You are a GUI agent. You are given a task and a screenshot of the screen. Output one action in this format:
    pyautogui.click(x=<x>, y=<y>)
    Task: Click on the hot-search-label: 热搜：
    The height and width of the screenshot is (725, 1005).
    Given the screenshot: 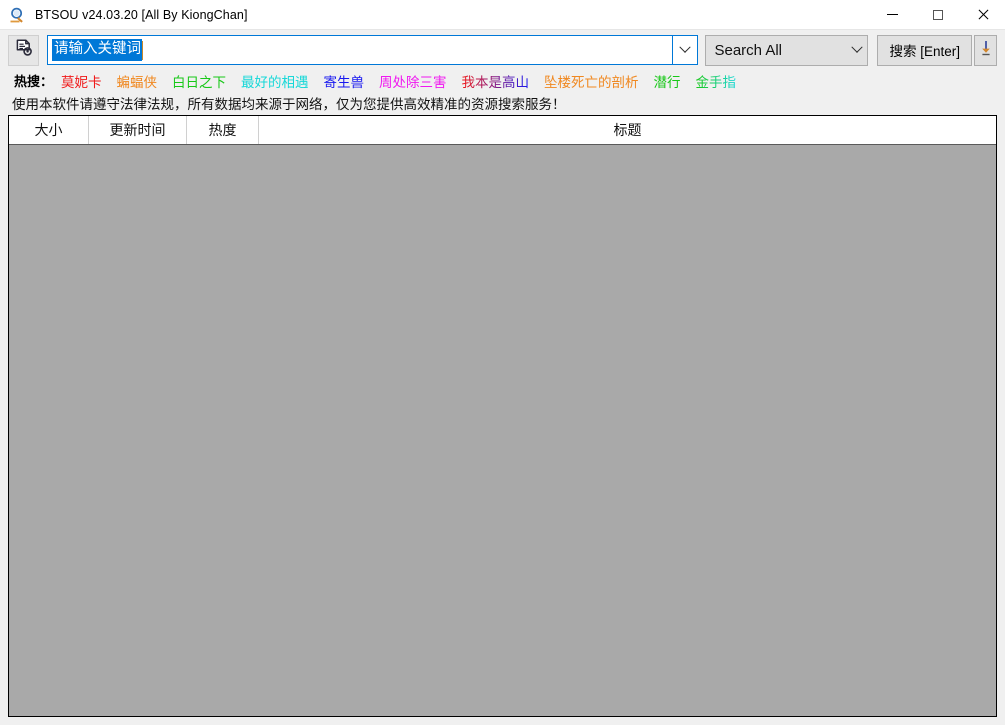 What is the action you would take?
    pyautogui.click(x=34, y=81)
    